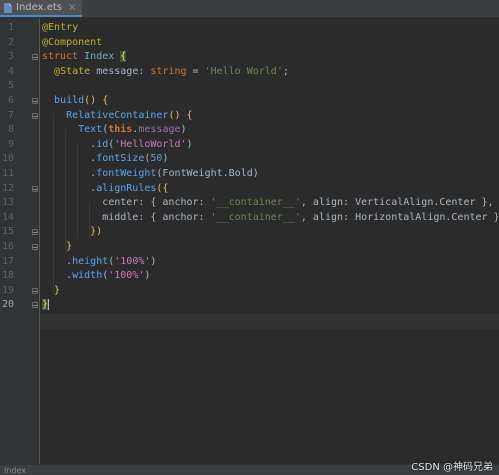 This screenshot has width=499, height=475. I want to click on code-token: string, so click(168, 71).